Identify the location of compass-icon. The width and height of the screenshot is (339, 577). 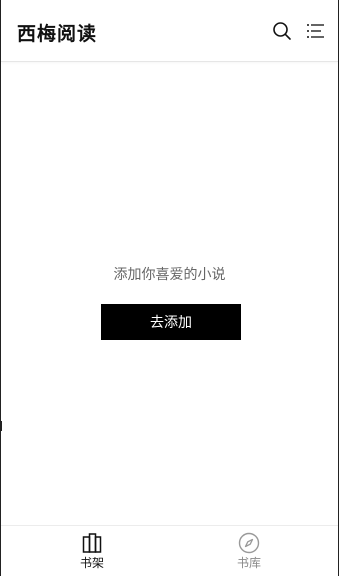
(249, 543).